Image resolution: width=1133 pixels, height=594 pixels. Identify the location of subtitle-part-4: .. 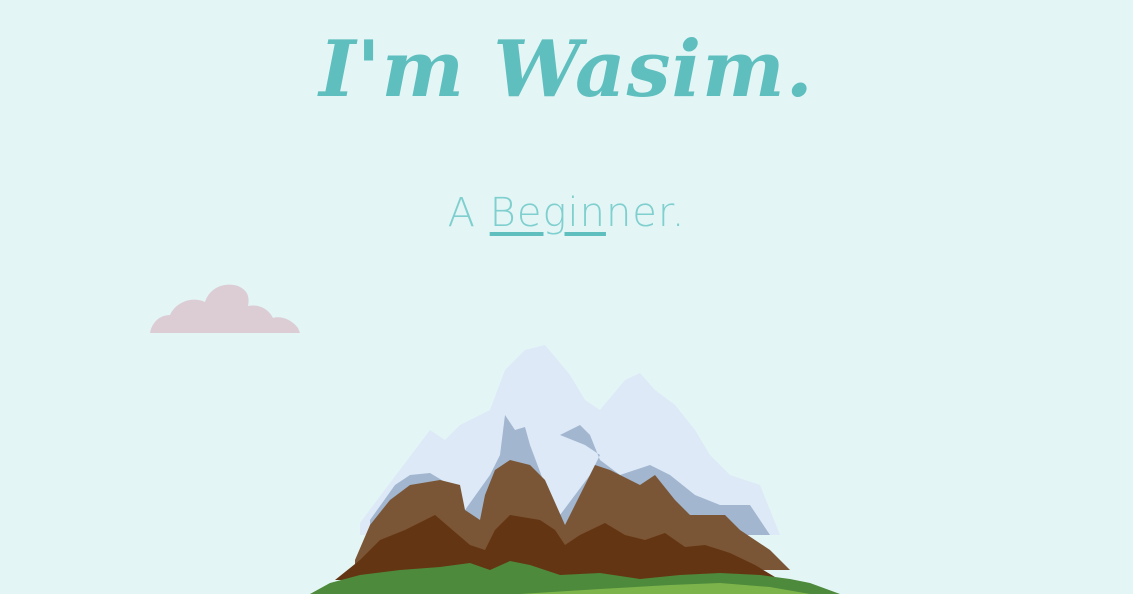
(678, 213).